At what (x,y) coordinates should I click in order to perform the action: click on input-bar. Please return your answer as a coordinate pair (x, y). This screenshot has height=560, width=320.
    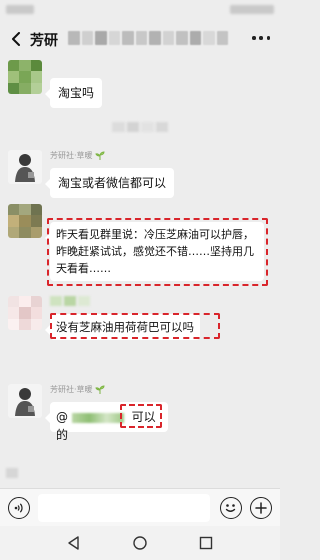
    Looking at the image, I should click on (140, 507).